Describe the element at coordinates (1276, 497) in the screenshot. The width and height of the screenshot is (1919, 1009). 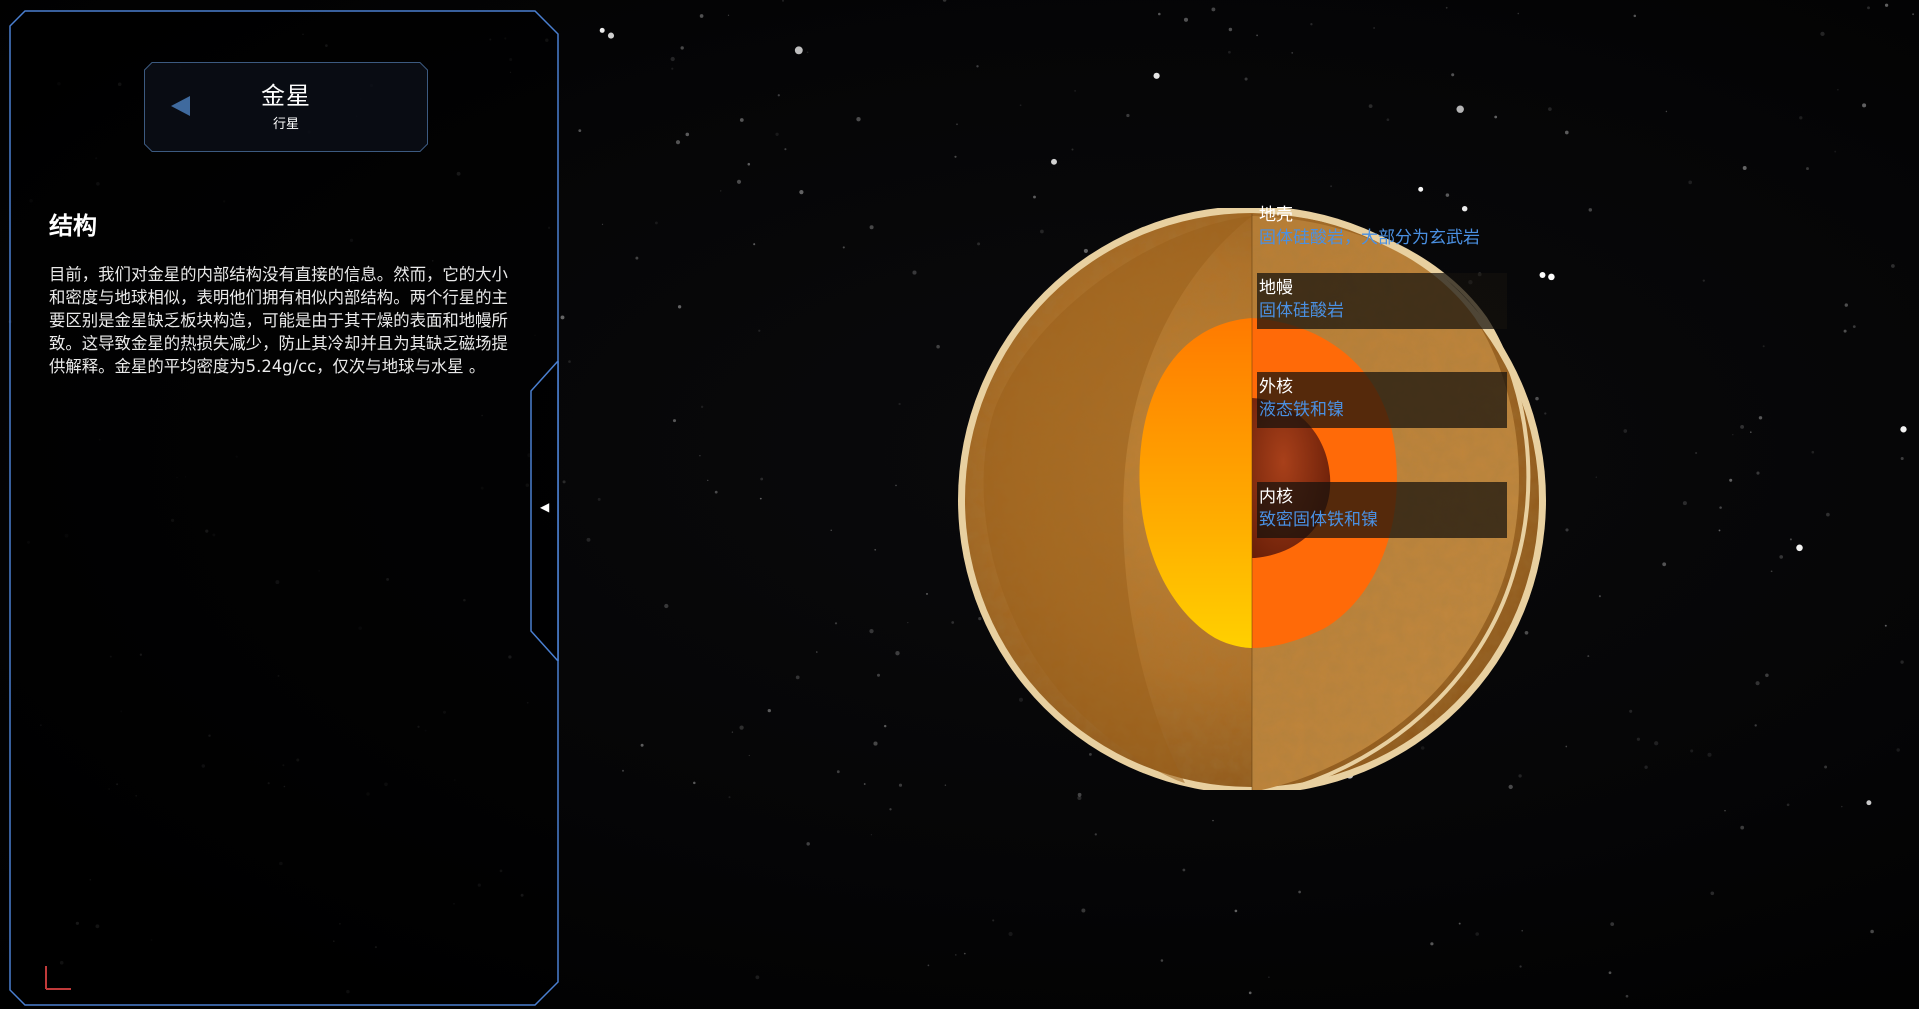
I see `layer-name: 内核` at that location.